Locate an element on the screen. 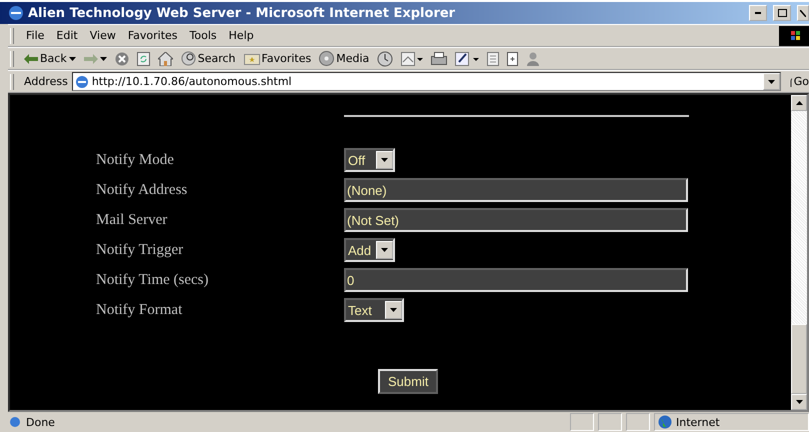  close-icon is located at coordinates (803, 13).